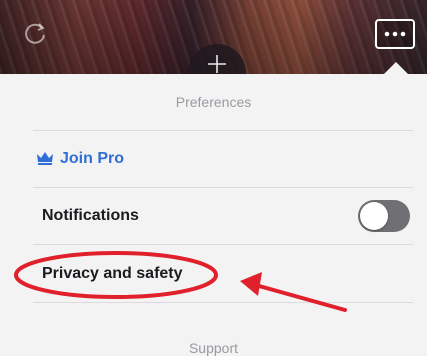 The height and width of the screenshot is (356, 427). I want to click on more-icon, so click(395, 34).